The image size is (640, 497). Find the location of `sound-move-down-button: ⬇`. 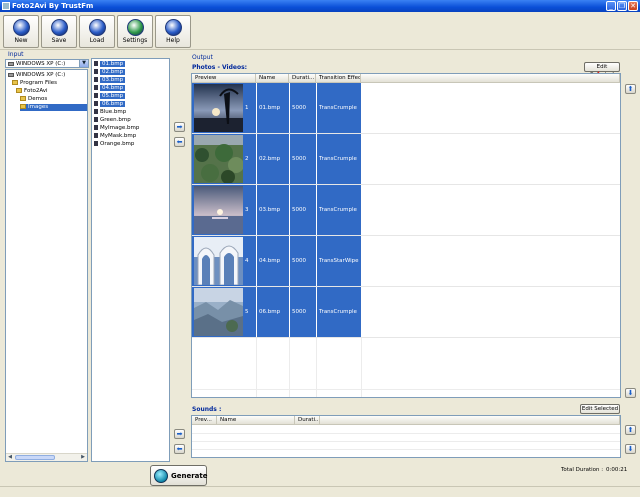

sound-move-down-button: ⬇ is located at coordinates (630, 449).